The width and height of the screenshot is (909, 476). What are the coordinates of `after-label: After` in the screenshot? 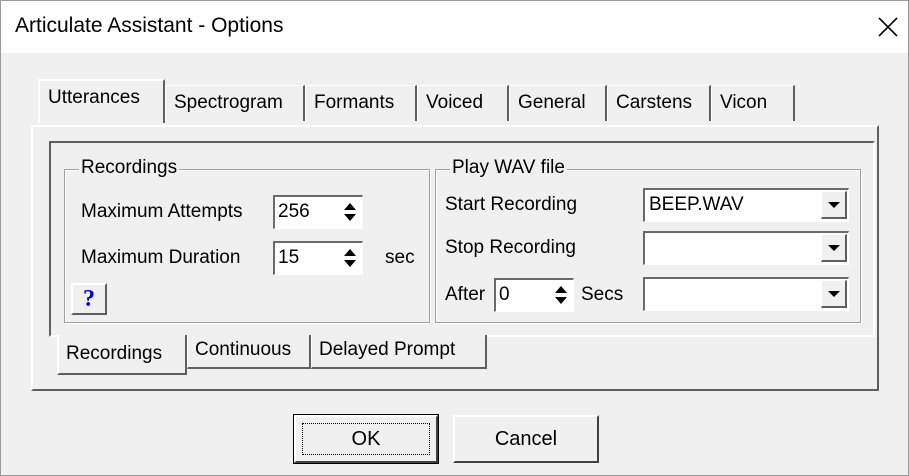 It's located at (465, 294).